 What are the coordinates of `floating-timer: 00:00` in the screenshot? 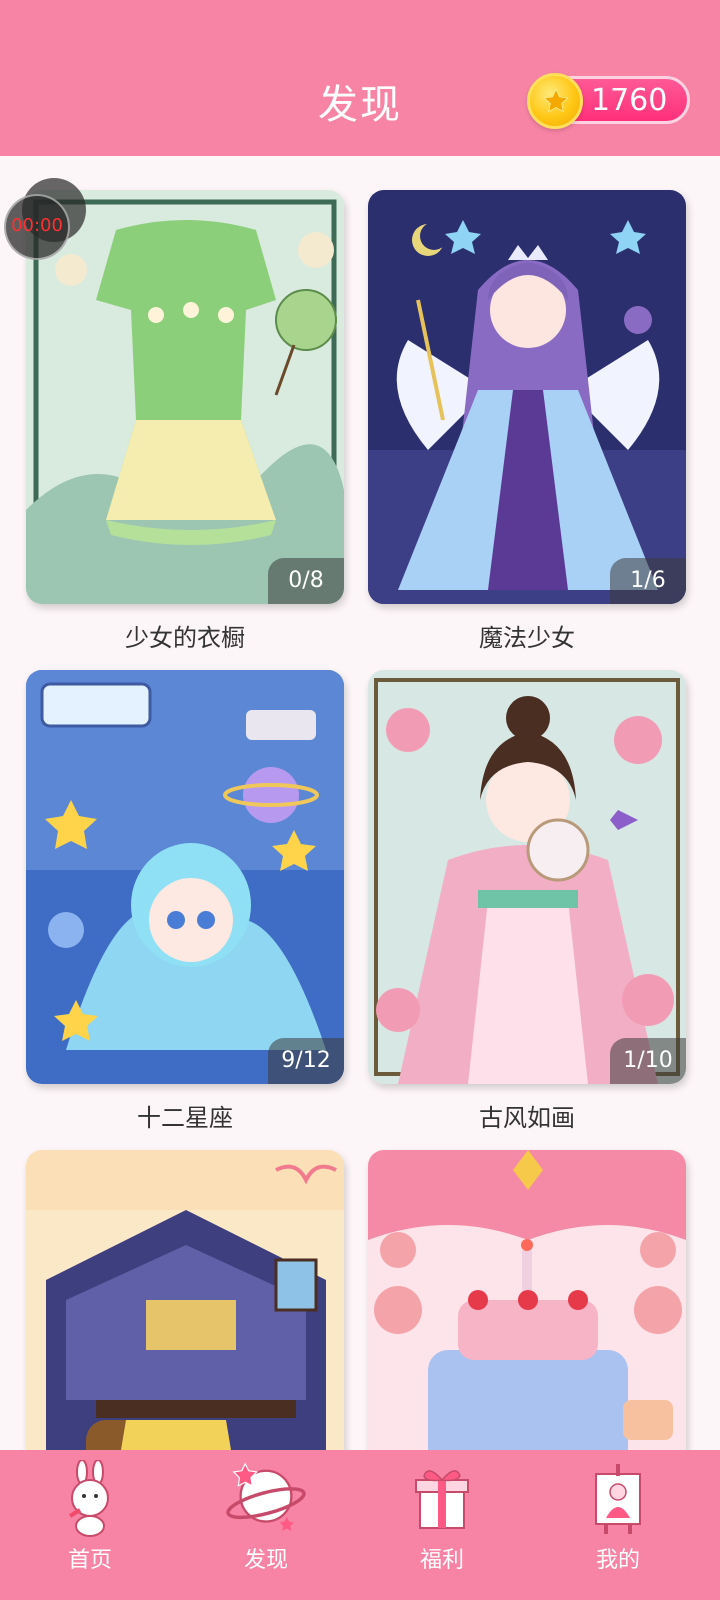 It's located at (45, 219).